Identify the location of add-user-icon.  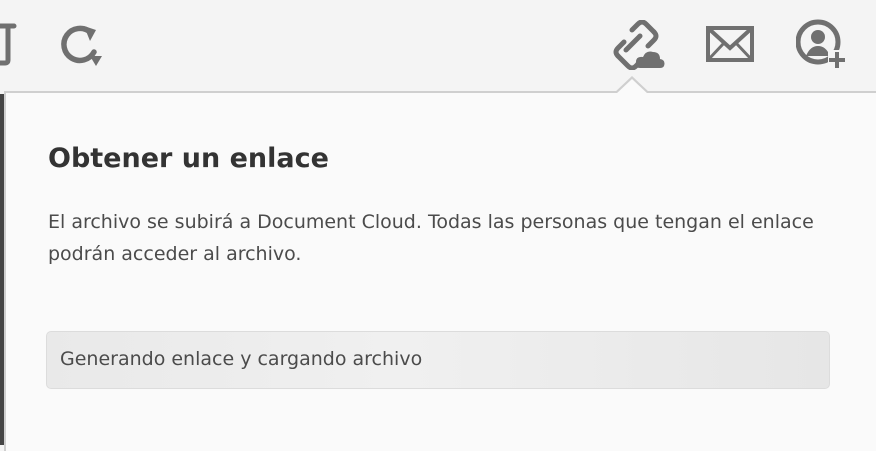
(822, 44).